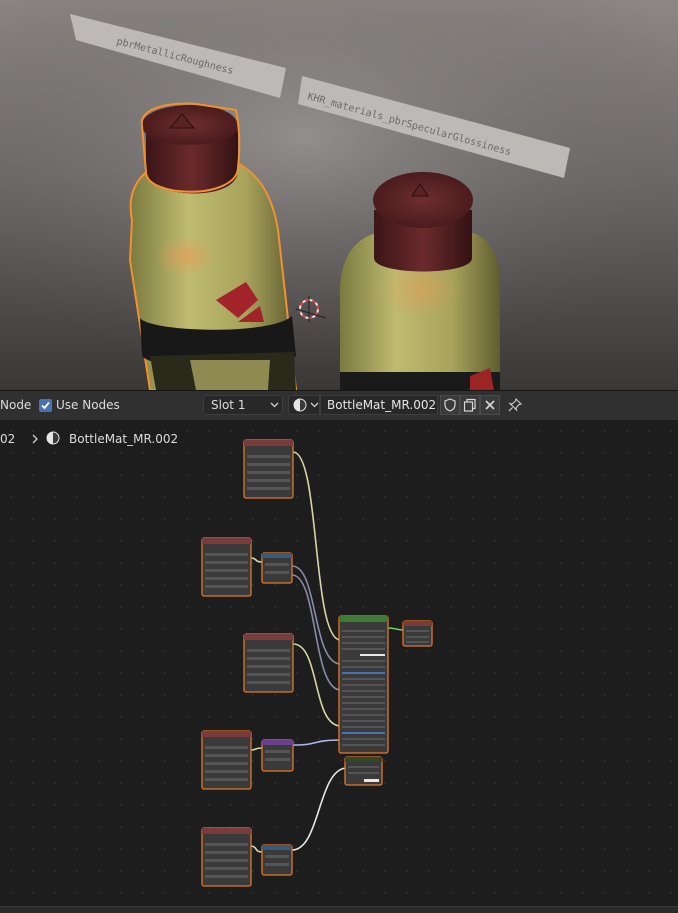 The image size is (678, 913). I want to click on material-output-node, so click(417, 633).